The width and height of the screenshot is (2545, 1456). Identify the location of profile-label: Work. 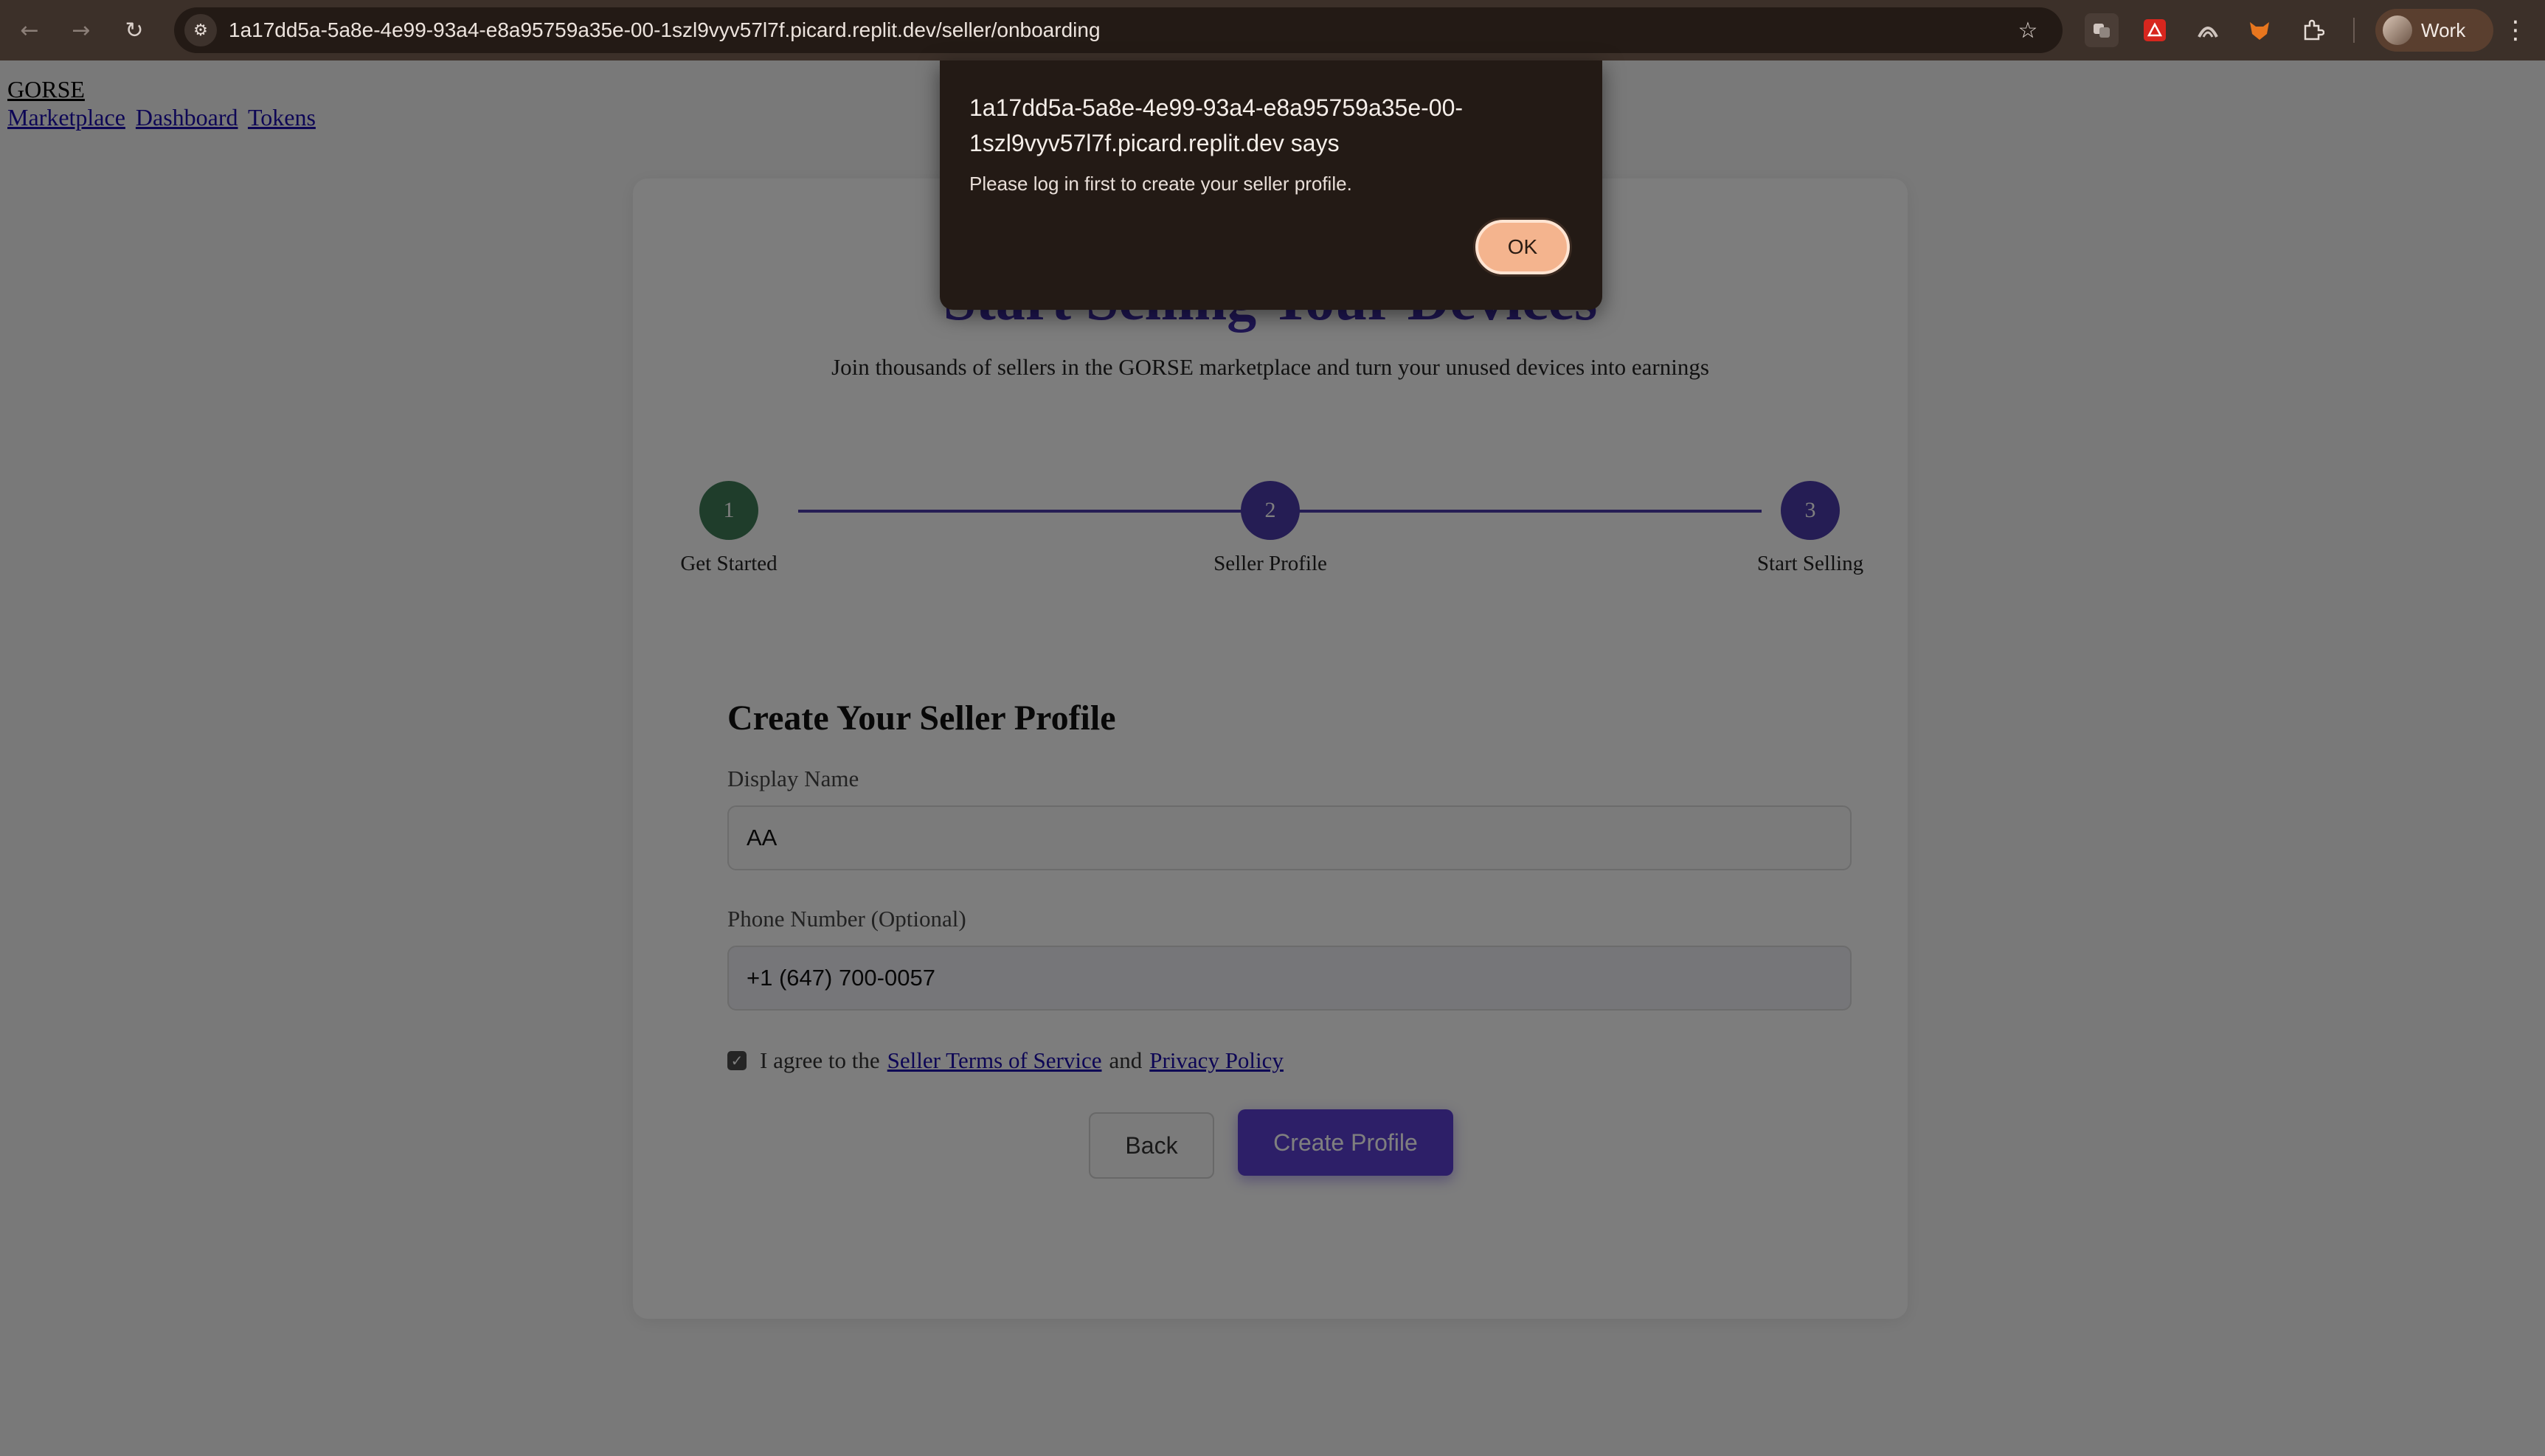
(2444, 29).